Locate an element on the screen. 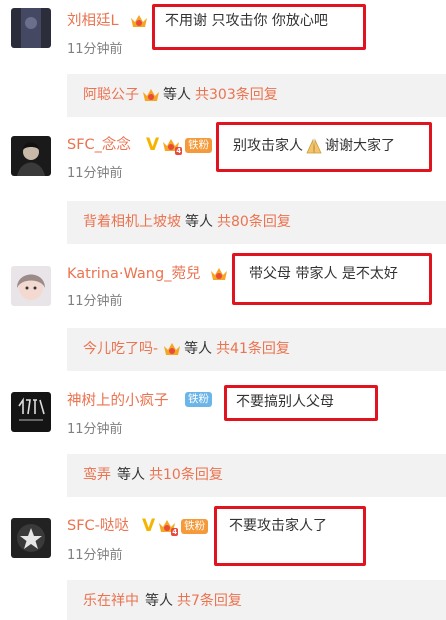  reply-text: 今儿吃了吗- 等人 共41条回复 is located at coordinates (186, 349).